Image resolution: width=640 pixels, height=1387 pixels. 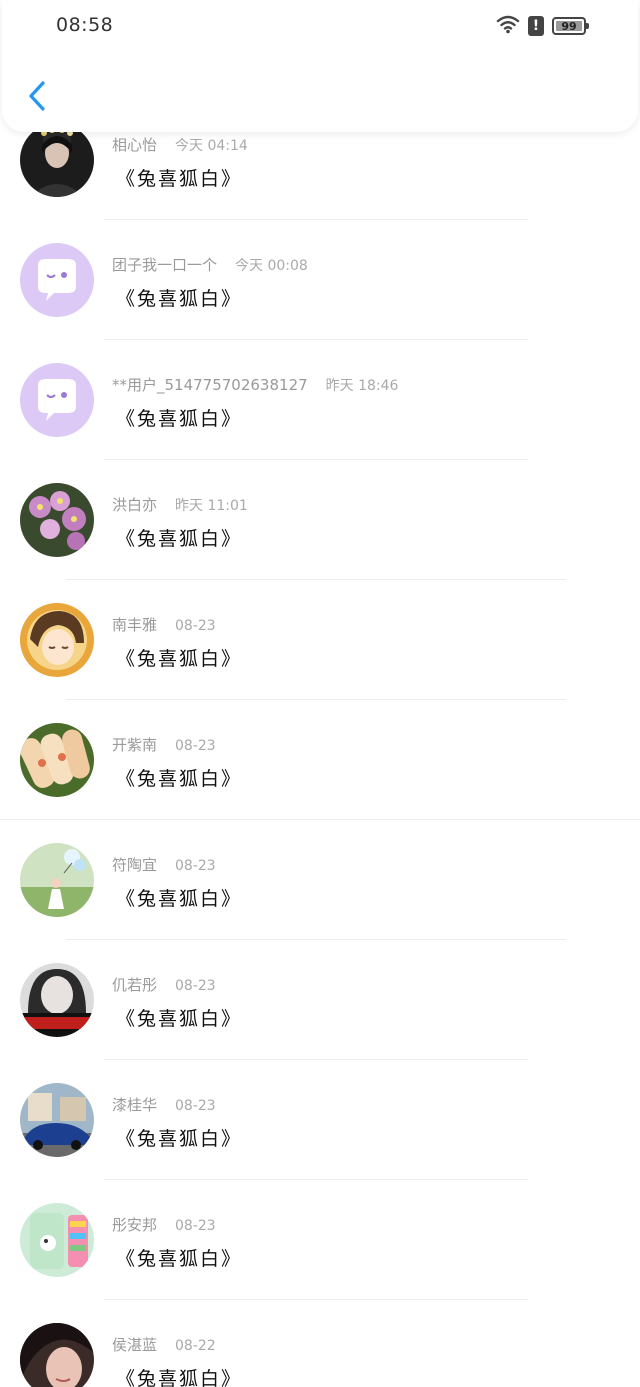 I want to click on list-item: 符陶宜 08-23 《兔喜狐白》, so click(x=320, y=880).